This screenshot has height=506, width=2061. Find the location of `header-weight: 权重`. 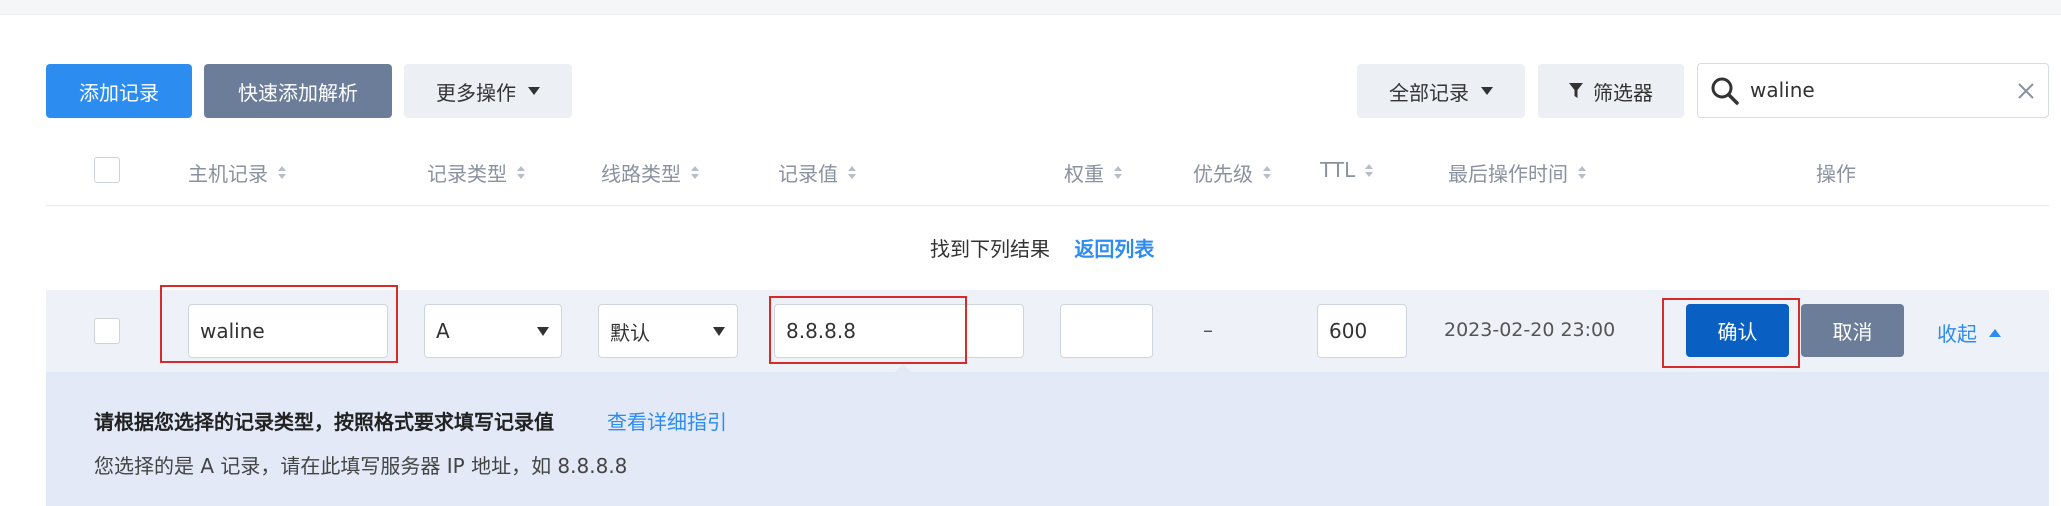

header-weight: 权重 is located at coordinates (1093, 172).